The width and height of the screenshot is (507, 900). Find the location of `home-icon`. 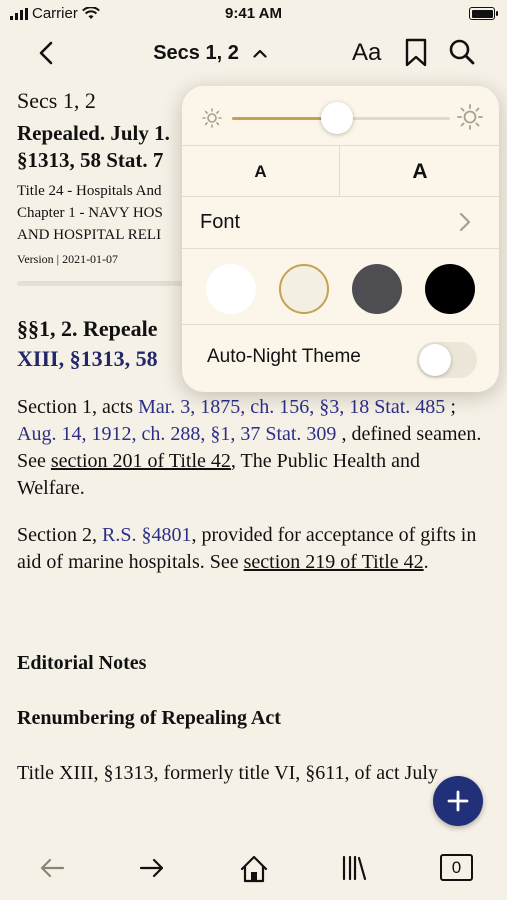

home-icon is located at coordinates (254, 869).